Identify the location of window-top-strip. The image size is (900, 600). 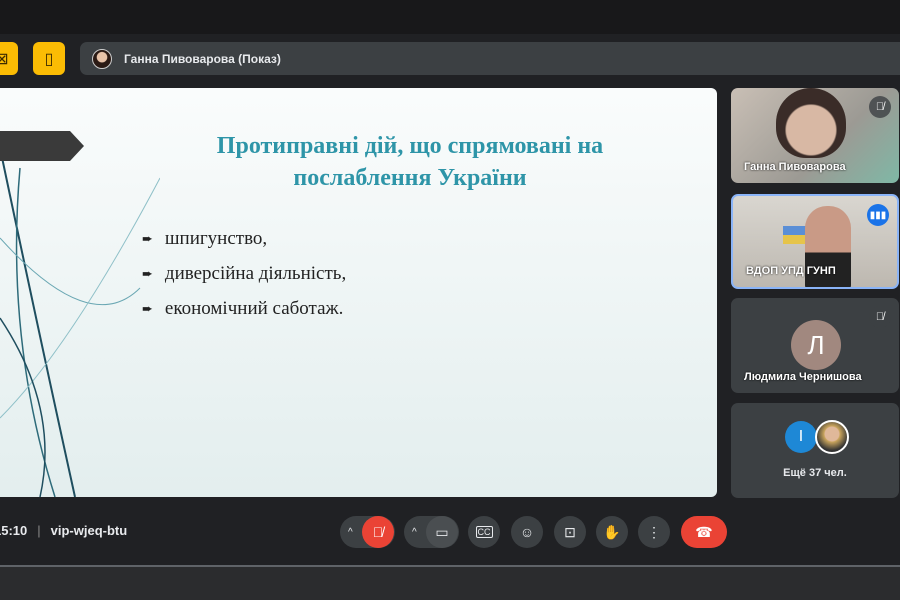
(450, 17).